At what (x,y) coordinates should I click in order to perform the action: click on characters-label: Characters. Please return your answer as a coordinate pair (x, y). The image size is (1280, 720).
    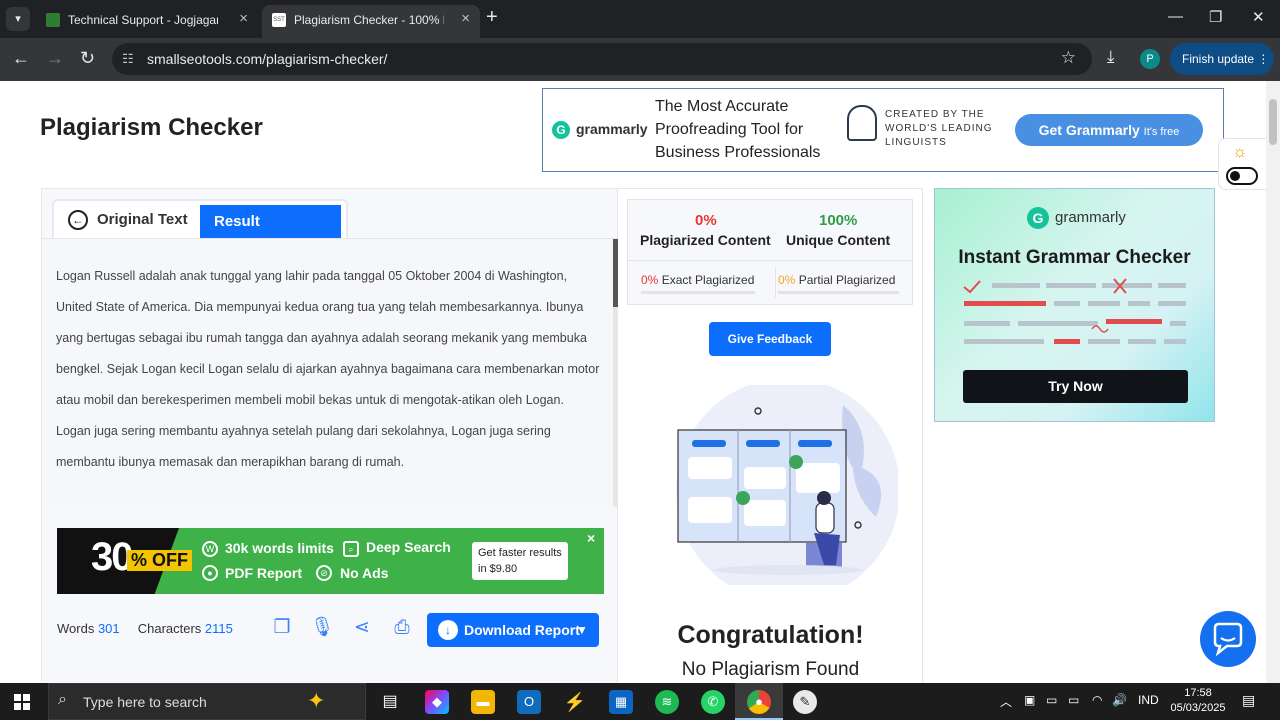
    Looking at the image, I should click on (169, 628).